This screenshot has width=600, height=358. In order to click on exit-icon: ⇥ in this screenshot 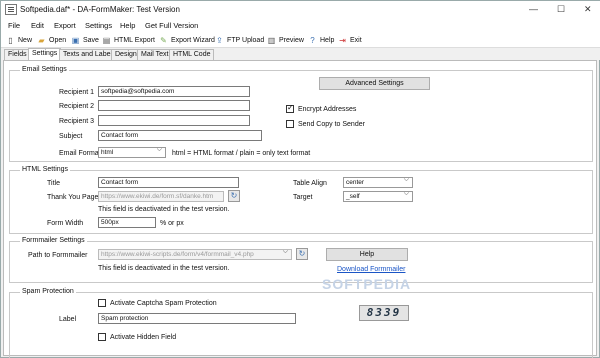, I will do `click(342, 40)`.